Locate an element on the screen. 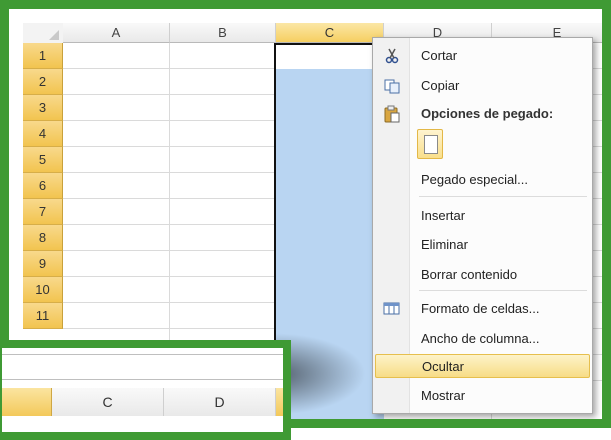 This screenshot has height=440, width=611. menu-item-cortar: Cortar is located at coordinates (482, 56).